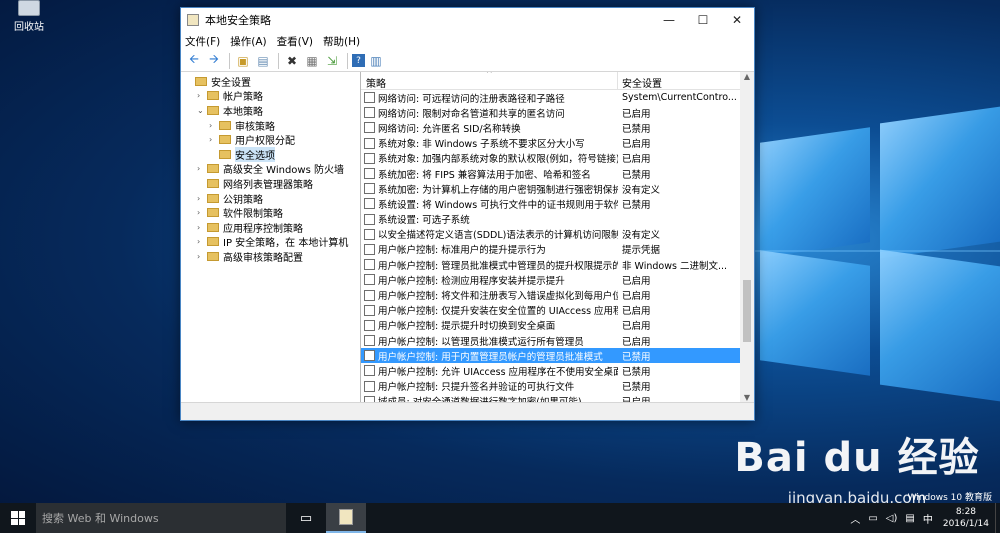  I want to click on delete-icon: ✖, so click(292, 61).